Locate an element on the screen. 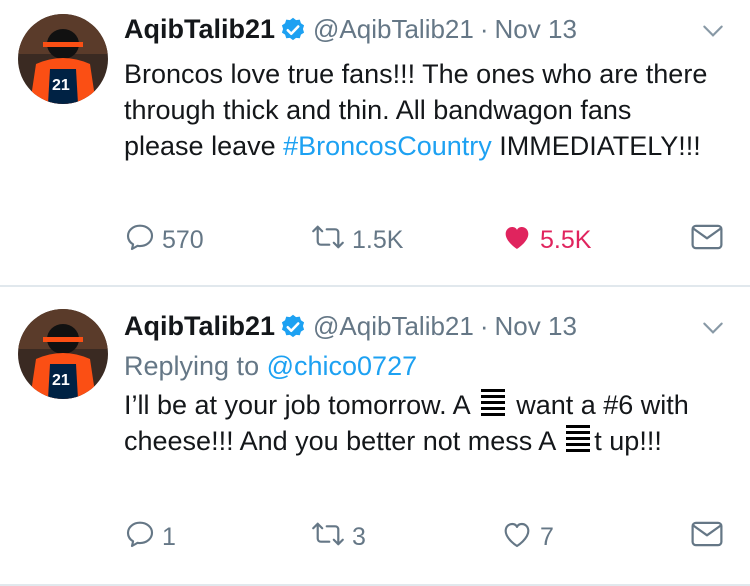 Image resolution: width=750 pixels, height=586 pixels. retweet-button: 3 is located at coordinates (338, 537).